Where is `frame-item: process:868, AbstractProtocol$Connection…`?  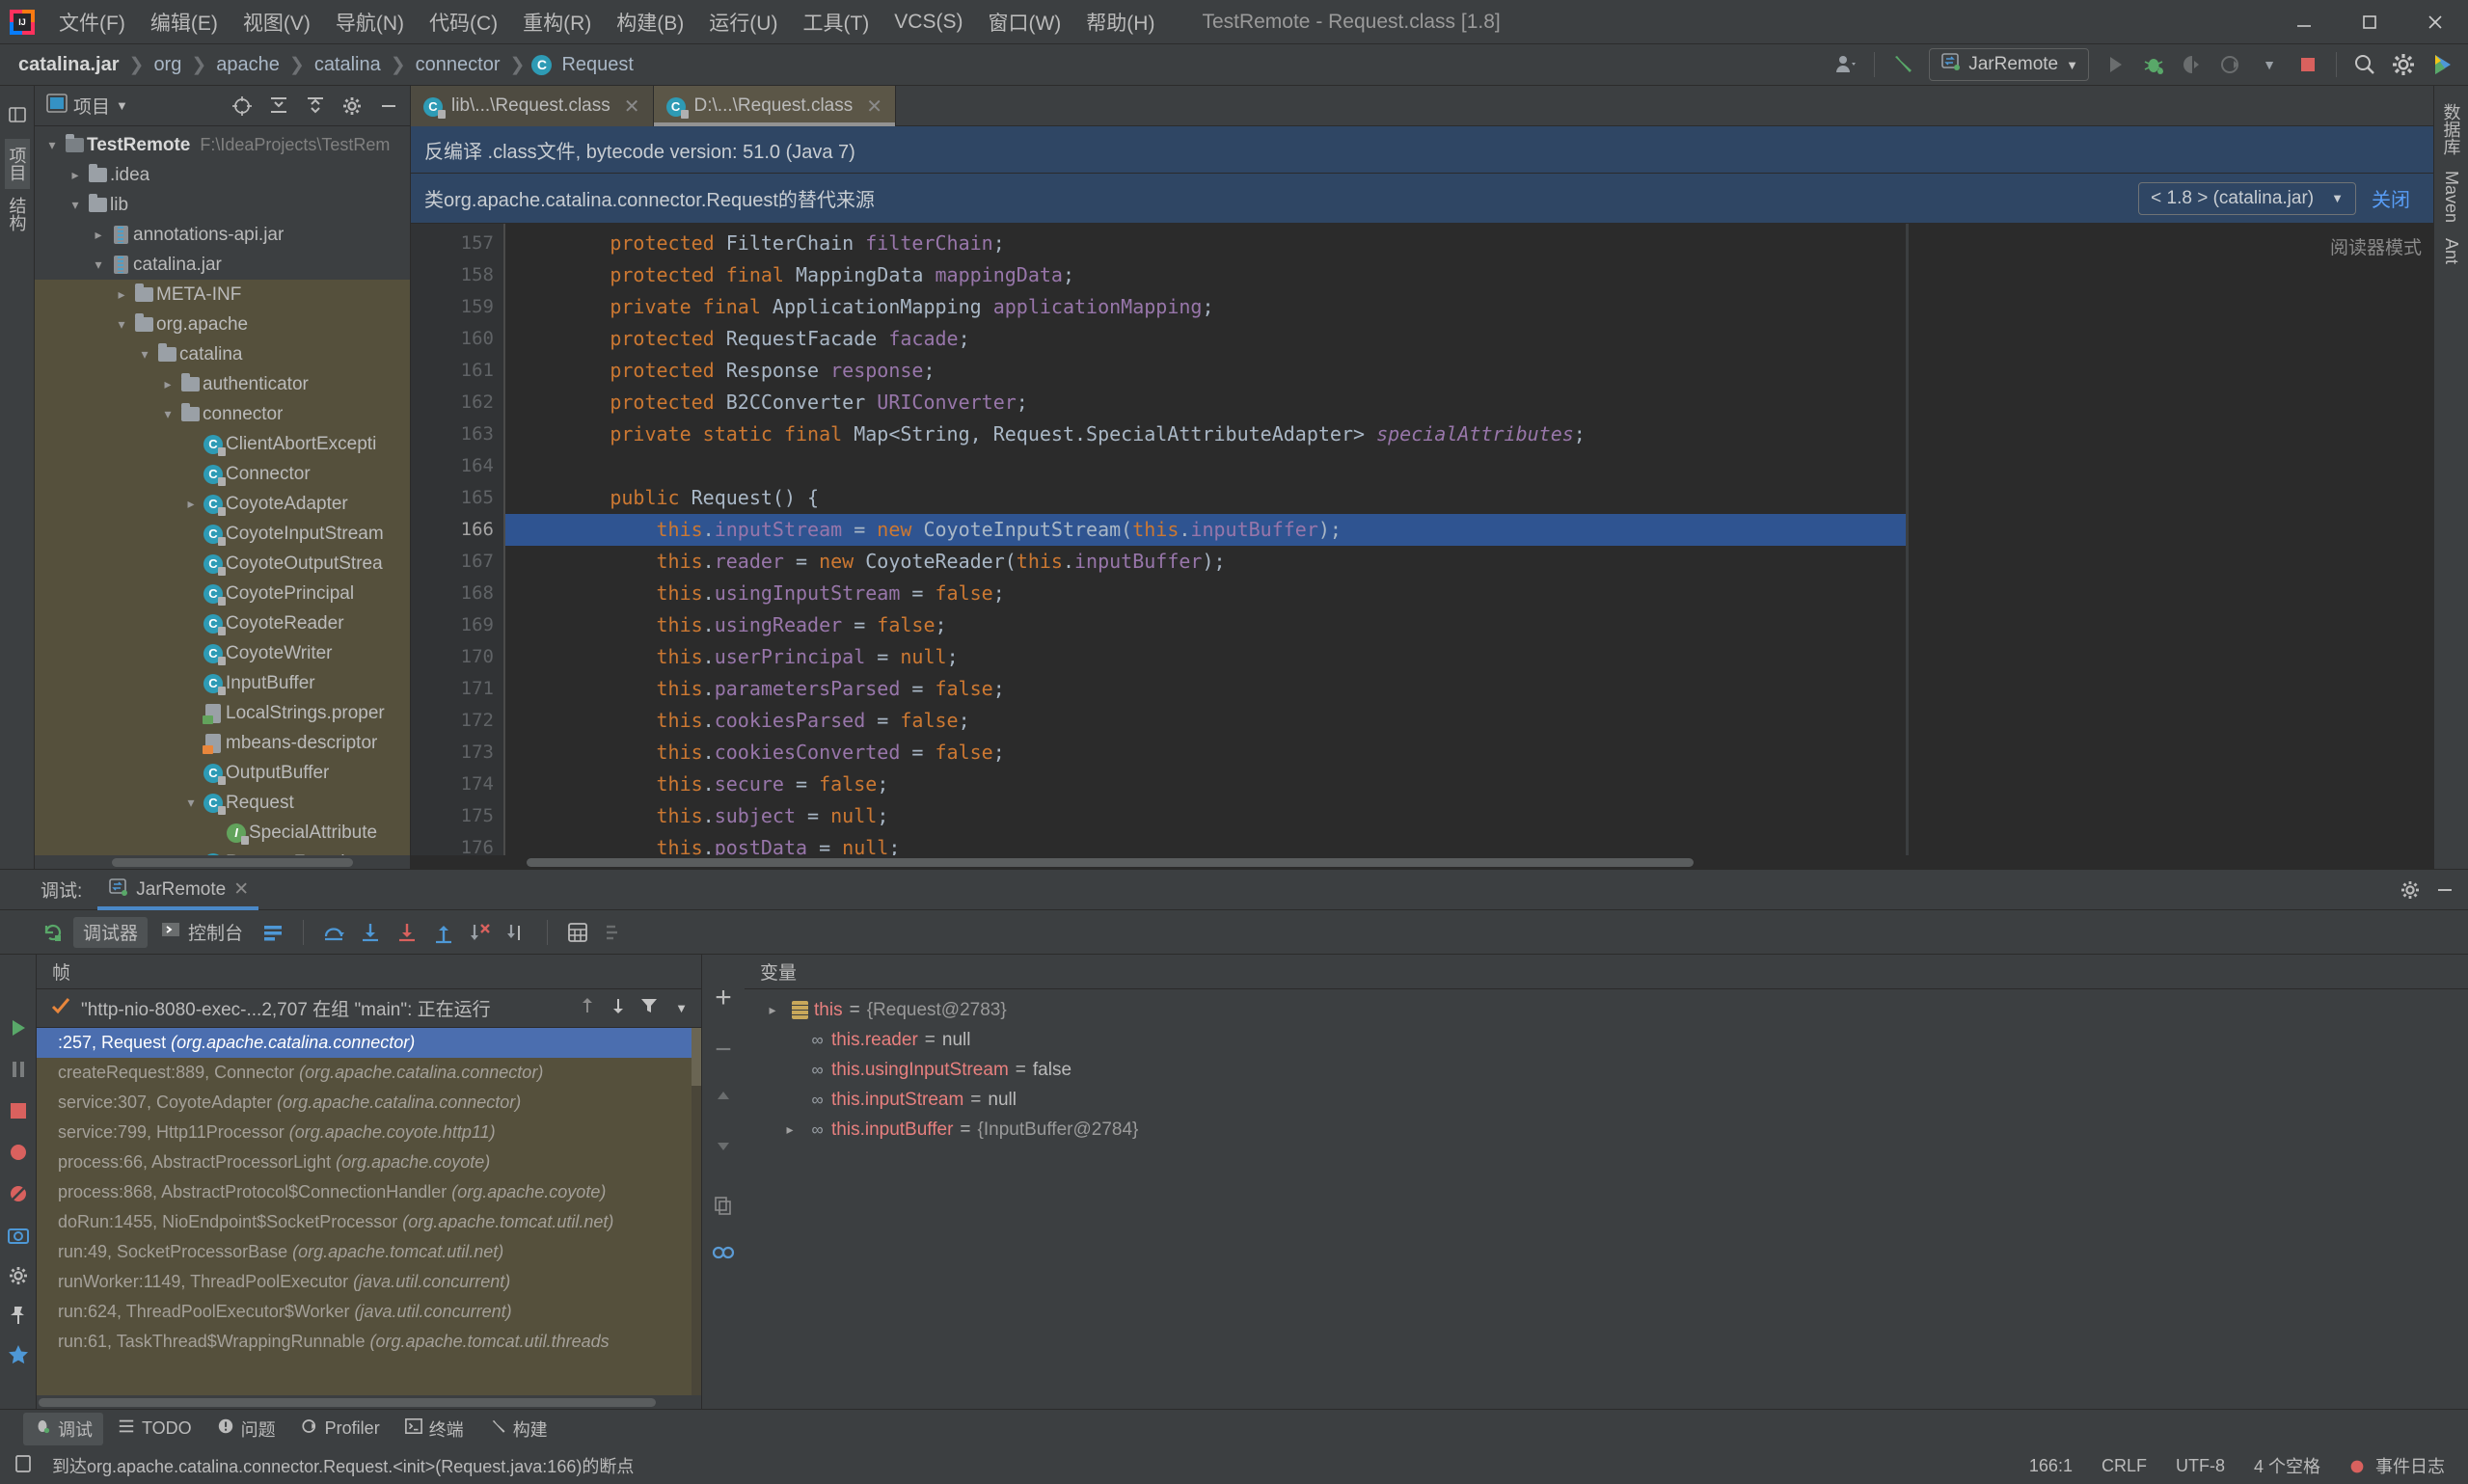 frame-item: process:868, AbstractProtocol$Connection… is located at coordinates (369, 1192).